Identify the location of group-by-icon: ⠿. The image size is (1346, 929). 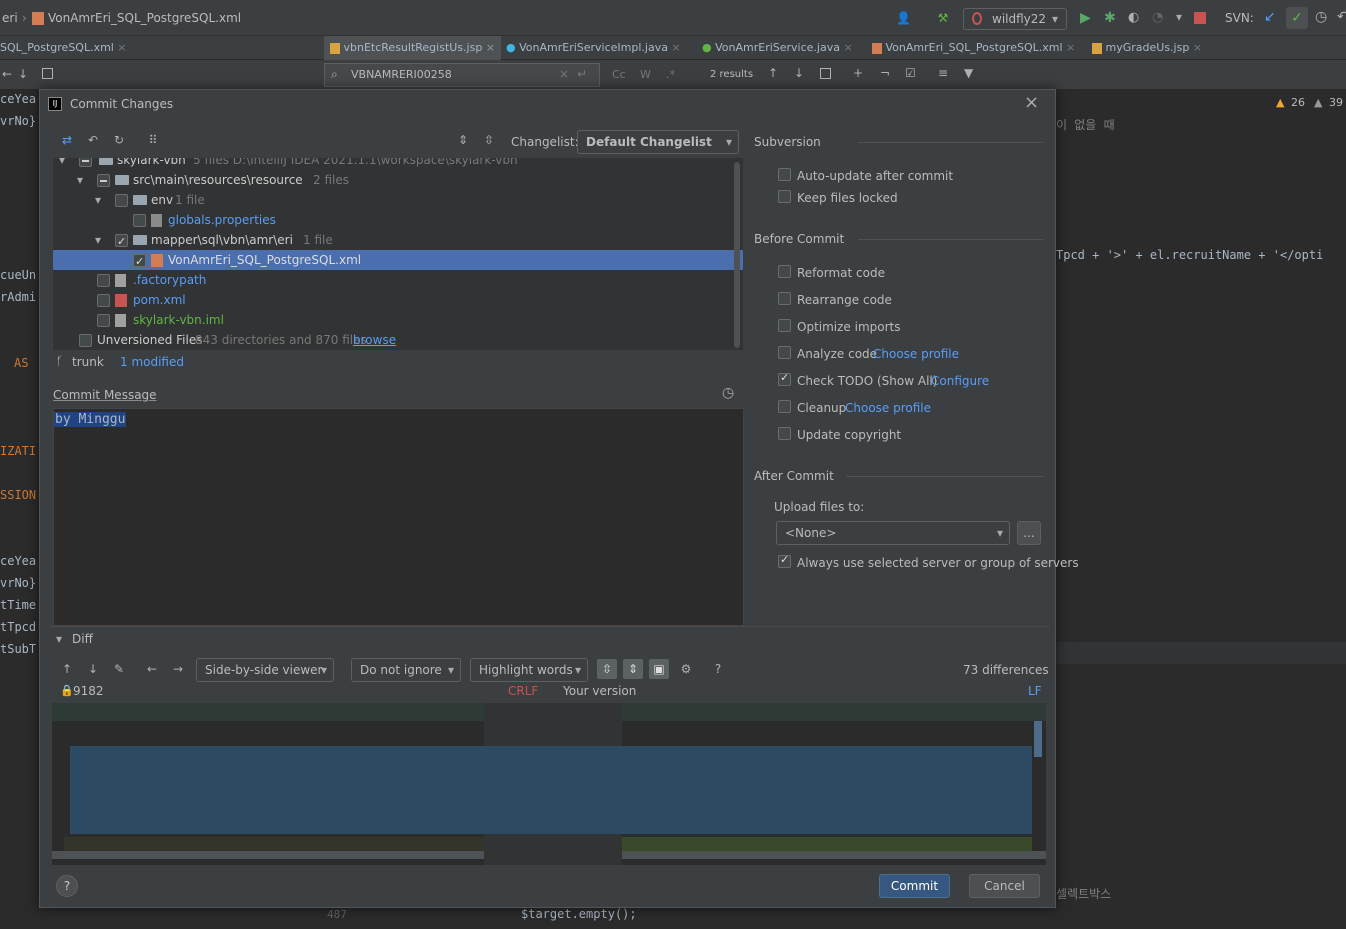
(153, 140).